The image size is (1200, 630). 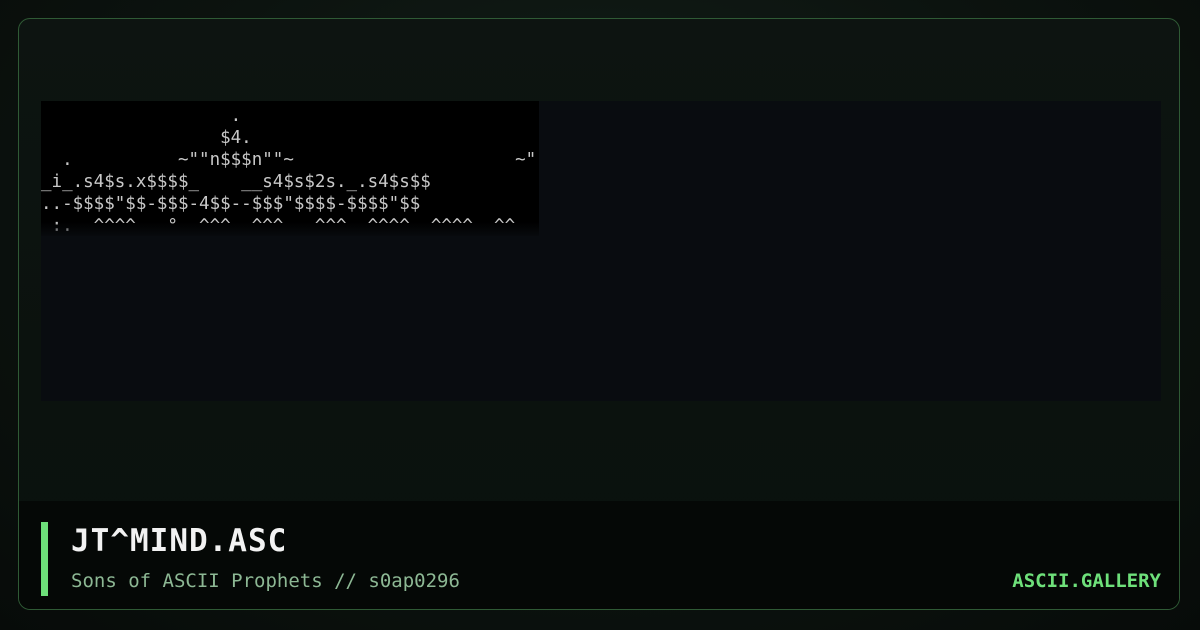 I want to click on ascii-art-line: . ~""n$$$n""~ ~""n$$, so click(x=290, y=160).